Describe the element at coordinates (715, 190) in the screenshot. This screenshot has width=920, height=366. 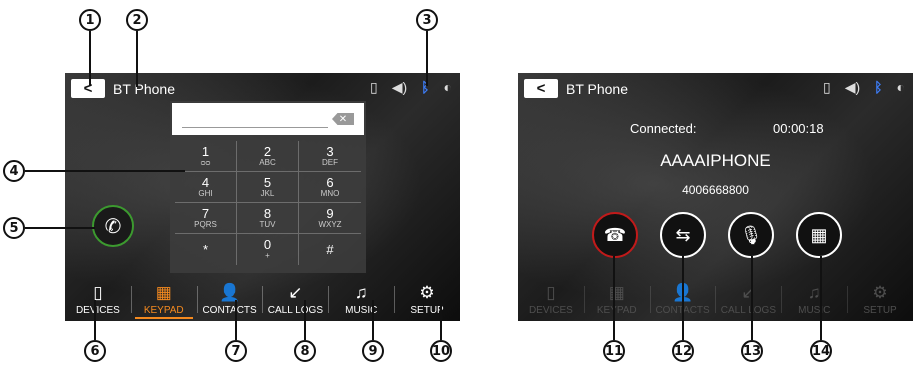
I see `phone-number: 4006668800` at that location.